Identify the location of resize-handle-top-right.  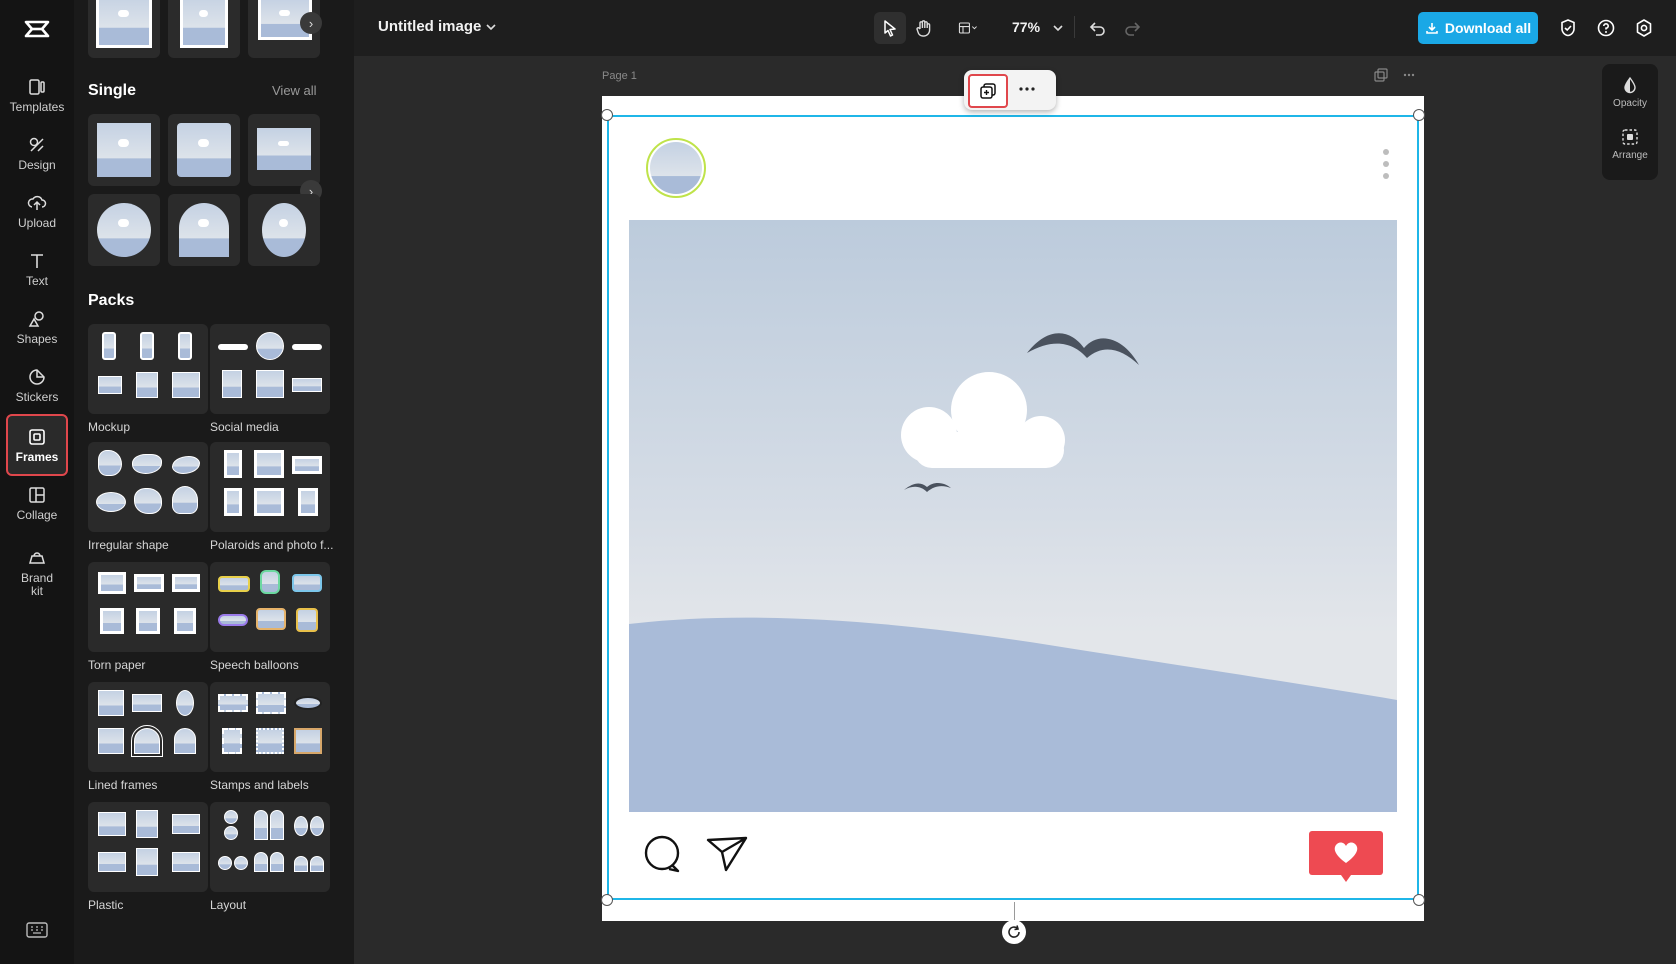
(1419, 115).